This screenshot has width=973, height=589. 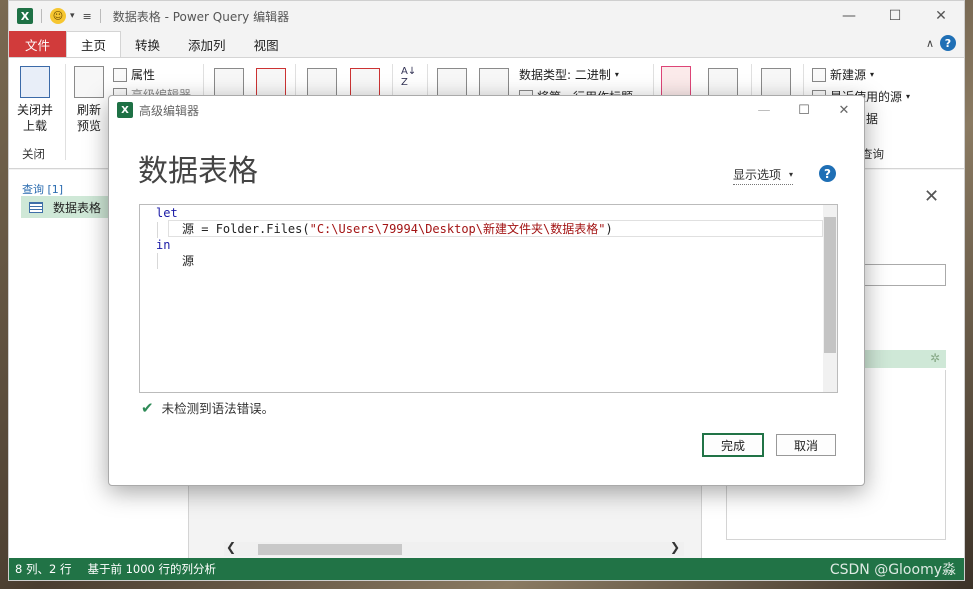 I want to click on gear-icon: ✲, so click(x=935, y=358).